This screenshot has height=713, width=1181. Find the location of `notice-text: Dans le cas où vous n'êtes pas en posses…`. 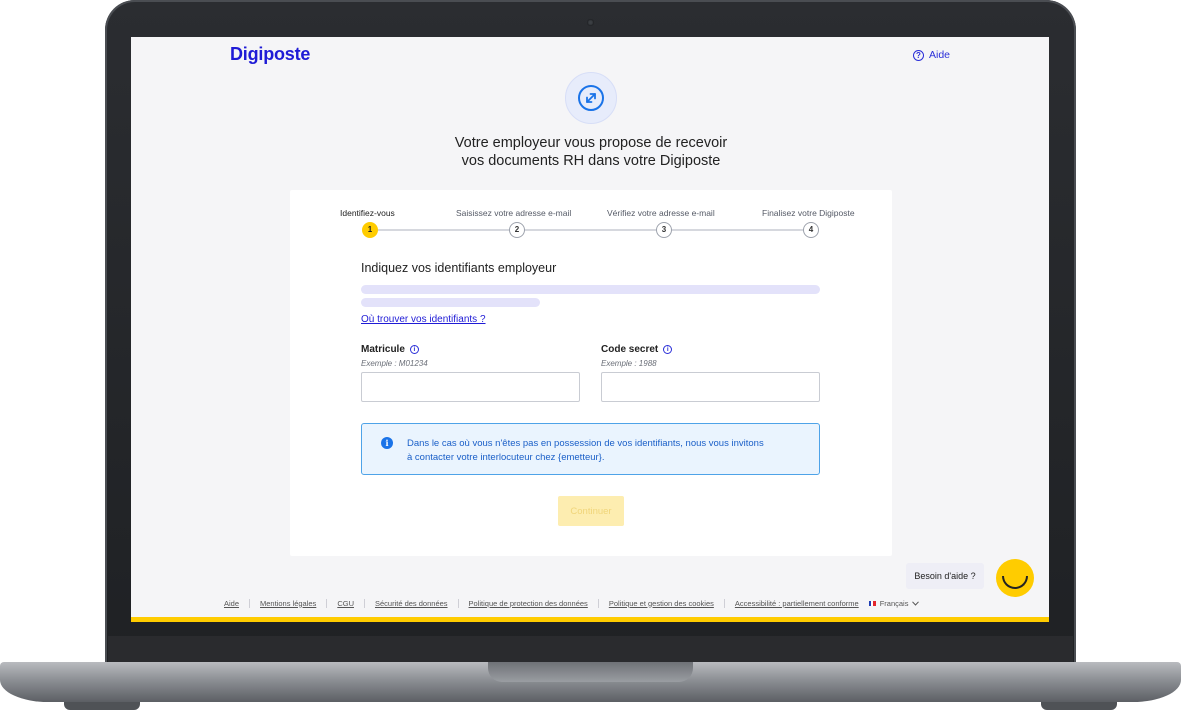

notice-text: Dans le cas où vous n'êtes pas en posses… is located at coordinates (609, 451).